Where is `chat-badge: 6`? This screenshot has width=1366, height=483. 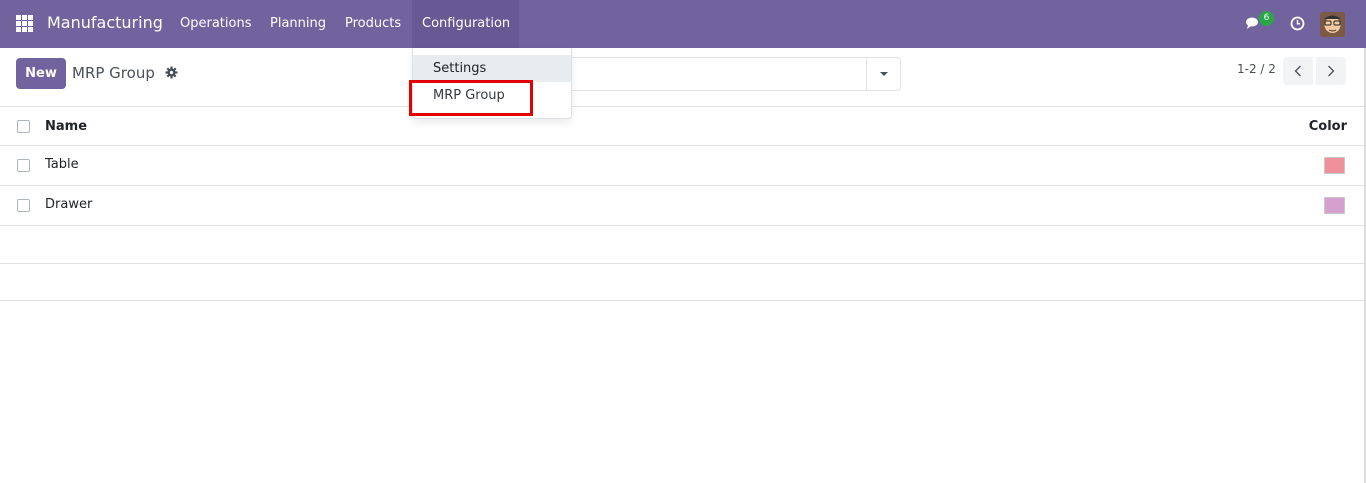
chat-badge: 6 is located at coordinates (1266, 18).